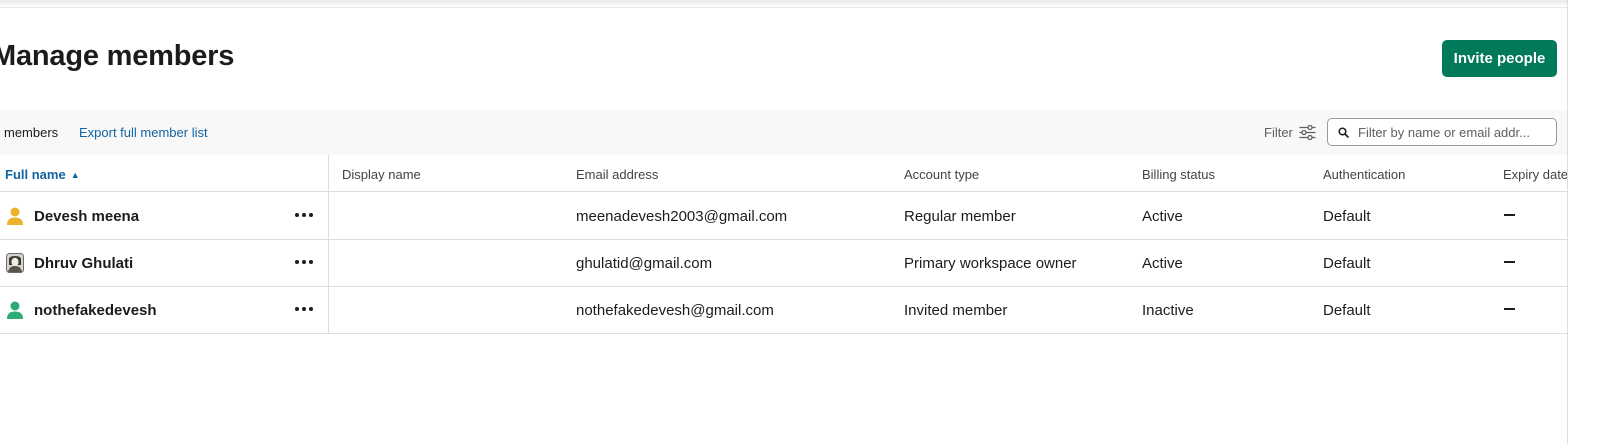 The width and height of the screenshot is (1600, 444). What do you see at coordinates (960, 216) in the screenshot?
I see `member-account-type: Regular member` at bounding box center [960, 216].